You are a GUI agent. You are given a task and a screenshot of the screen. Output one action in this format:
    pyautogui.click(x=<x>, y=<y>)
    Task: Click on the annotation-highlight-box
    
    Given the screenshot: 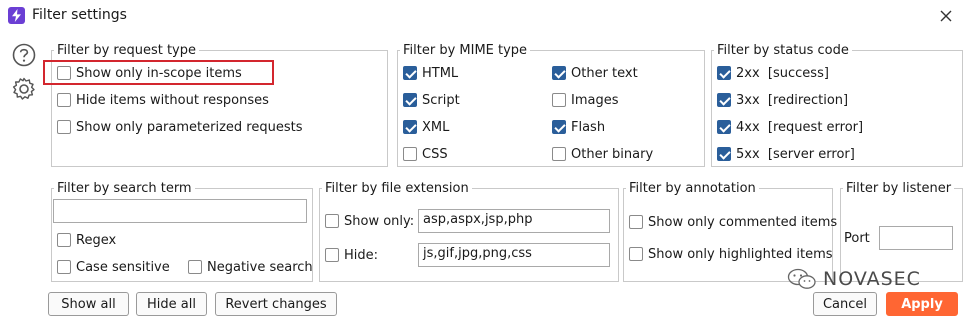 What is the action you would take?
    pyautogui.click(x=158, y=72)
    